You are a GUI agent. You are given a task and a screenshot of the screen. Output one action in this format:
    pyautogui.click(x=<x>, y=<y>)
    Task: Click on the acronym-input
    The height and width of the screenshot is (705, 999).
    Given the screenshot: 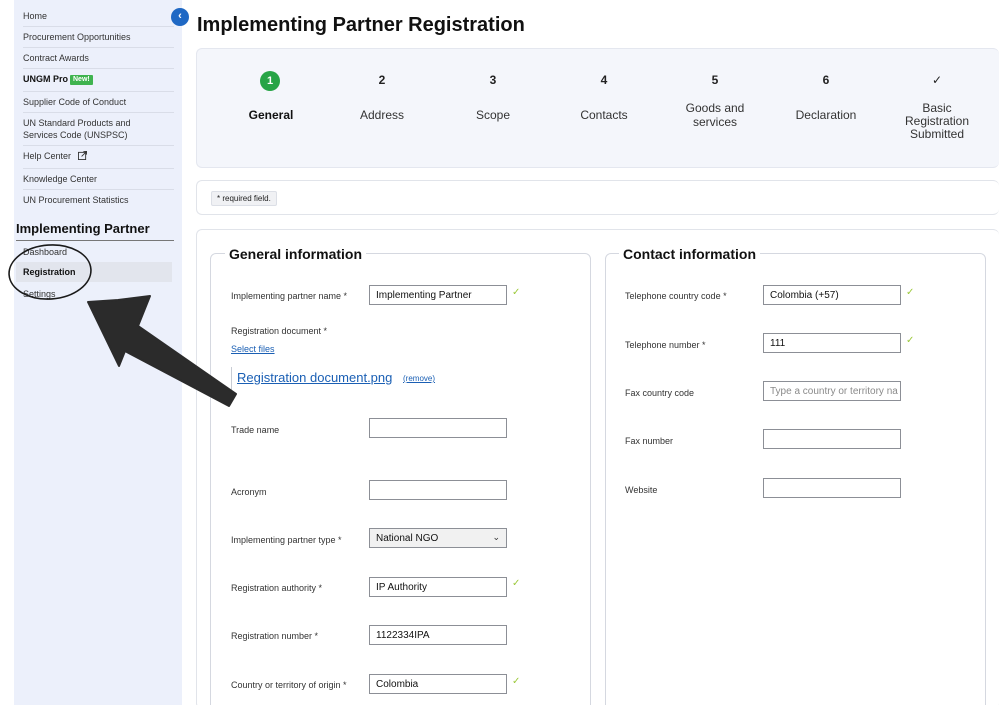 What is the action you would take?
    pyautogui.click(x=438, y=490)
    